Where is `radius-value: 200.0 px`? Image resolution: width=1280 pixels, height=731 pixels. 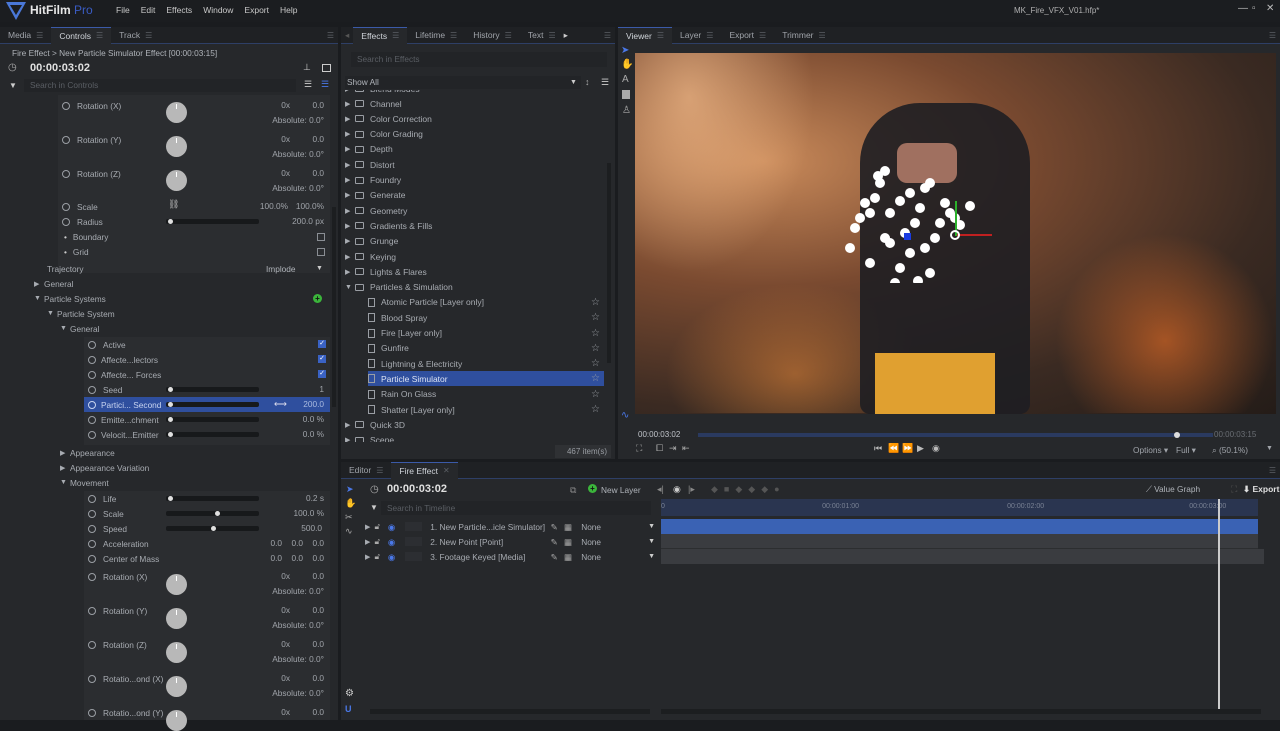 radius-value: 200.0 px is located at coordinates (291, 221).